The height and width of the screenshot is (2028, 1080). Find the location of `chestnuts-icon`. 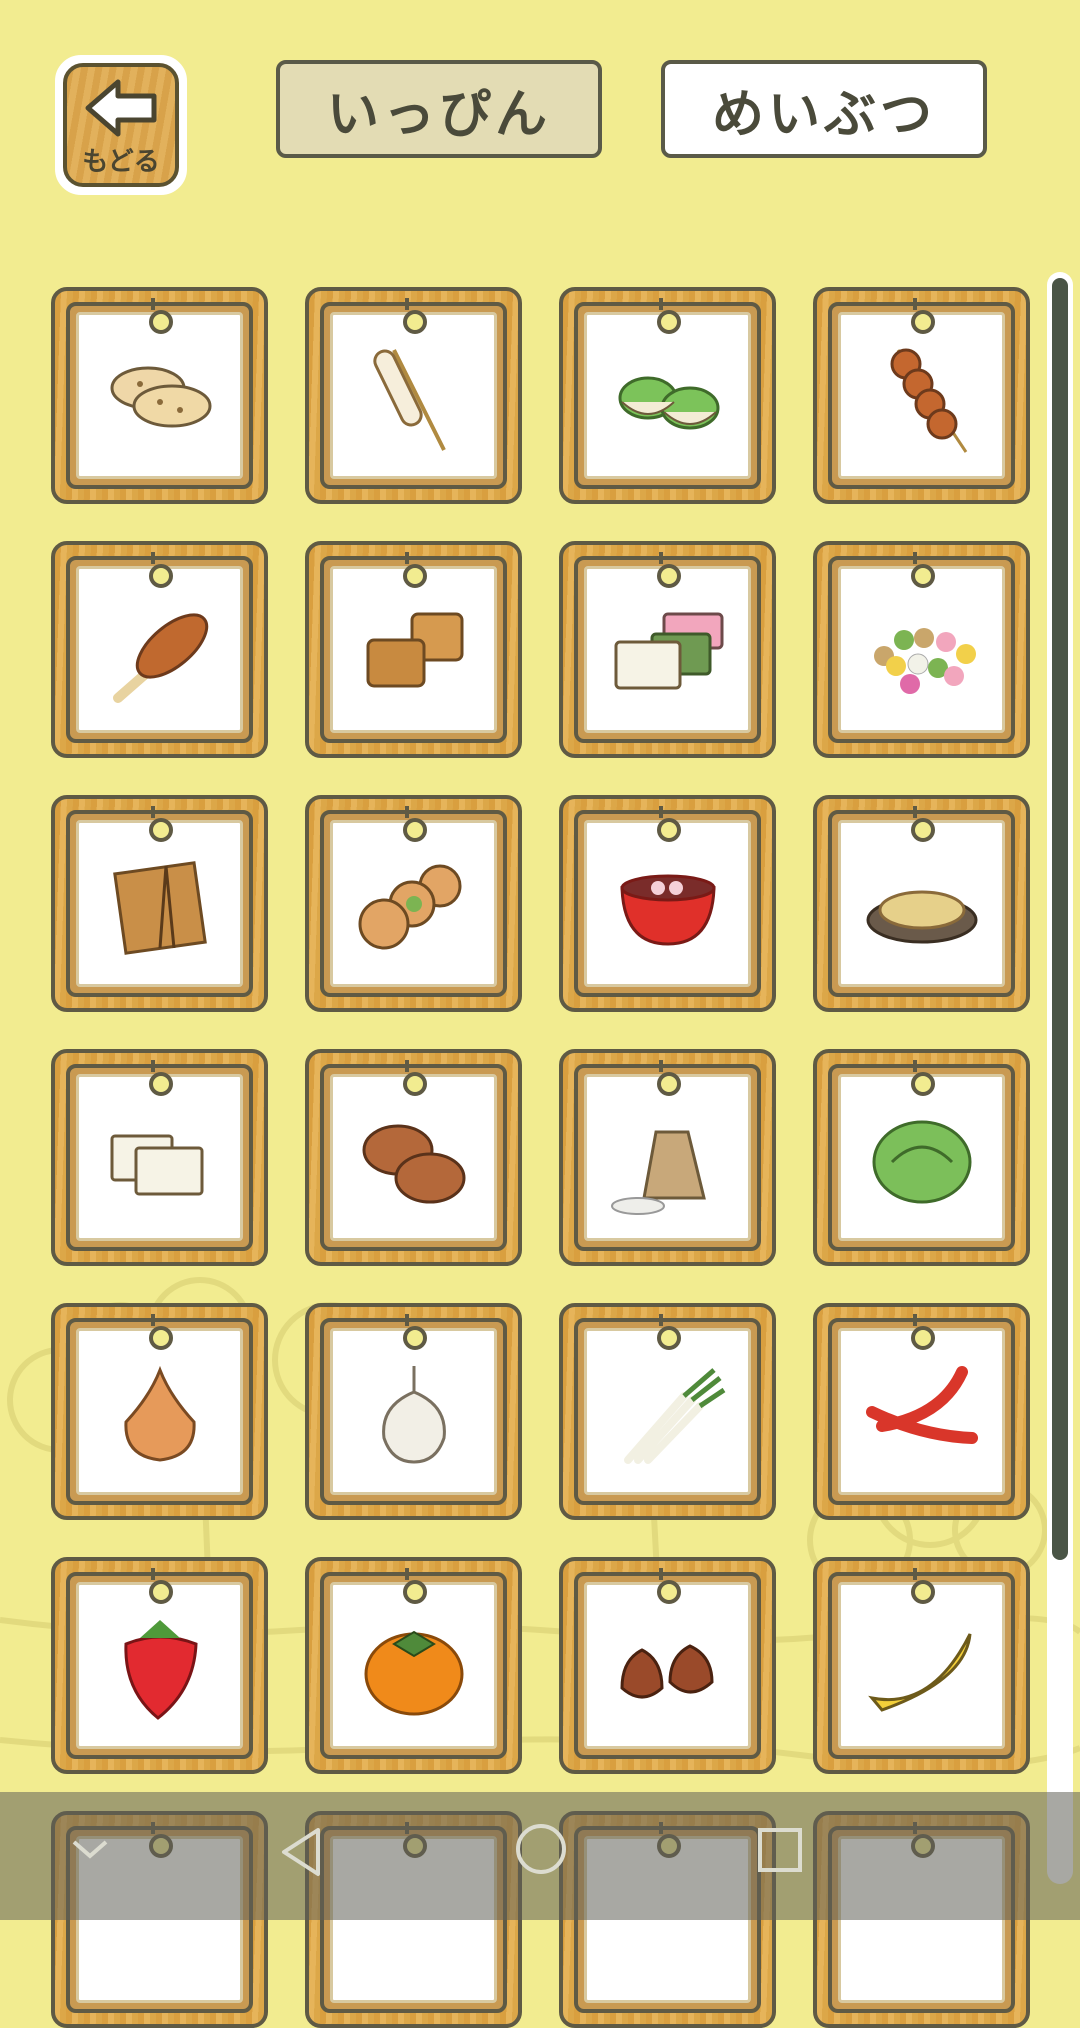

chestnuts-icon is located at coordinates (666, 1671).